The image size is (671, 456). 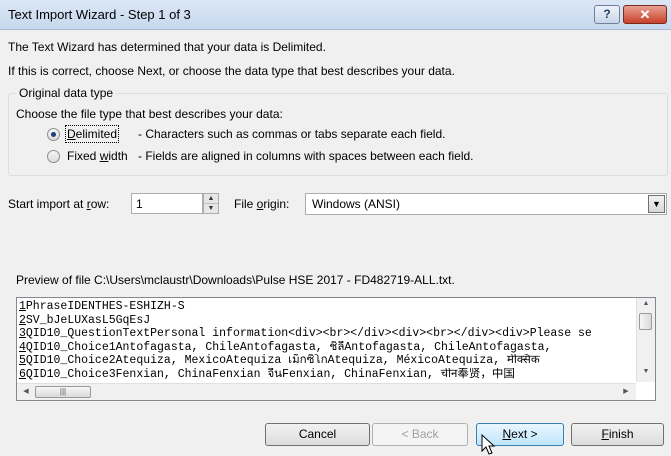 I want to click on scroll-up-icon: ▲, so click(x=646, y=303).